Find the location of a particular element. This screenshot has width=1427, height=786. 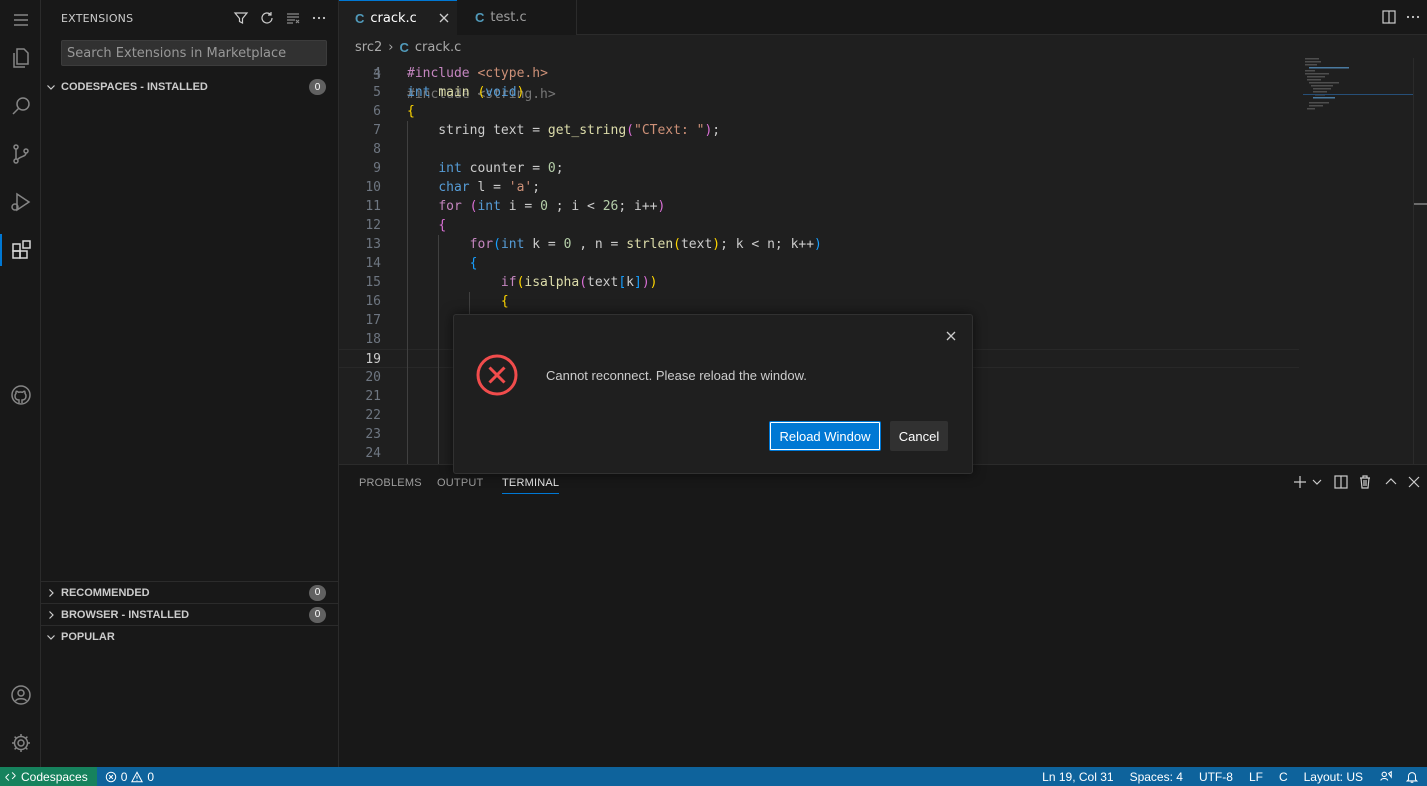

code-line: 7 string text = get_string("CText: "); is located at coordinates (547, 130).